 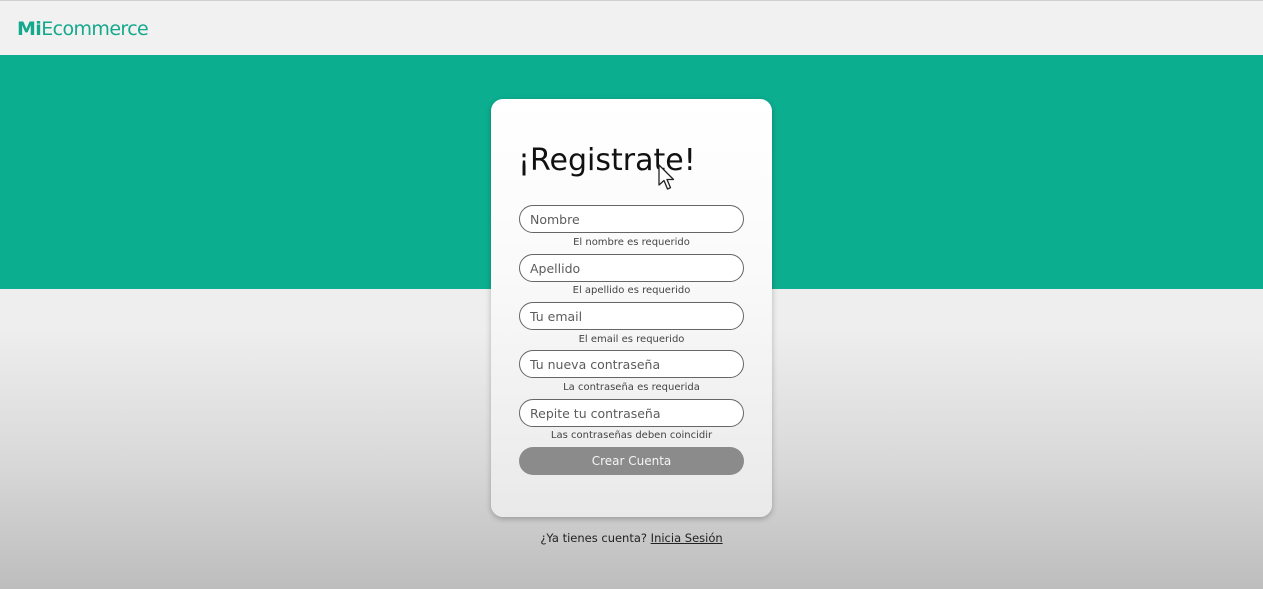 I want to click on login-prompt: ¿Ya tienes cuenta? Inicia Sesión, so click(x=631, y=538).